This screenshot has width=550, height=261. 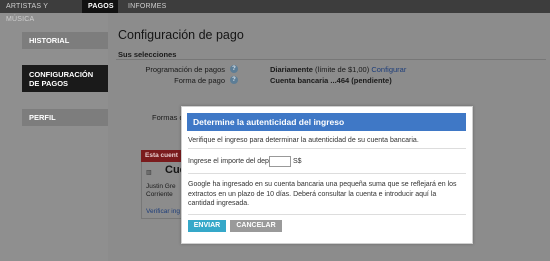 What do you see at coordinates (38, 11) in the screenshot?
I see `tab-artists-music: ARTISTAS Y MÚSICA` at bounding box center [38, 11].